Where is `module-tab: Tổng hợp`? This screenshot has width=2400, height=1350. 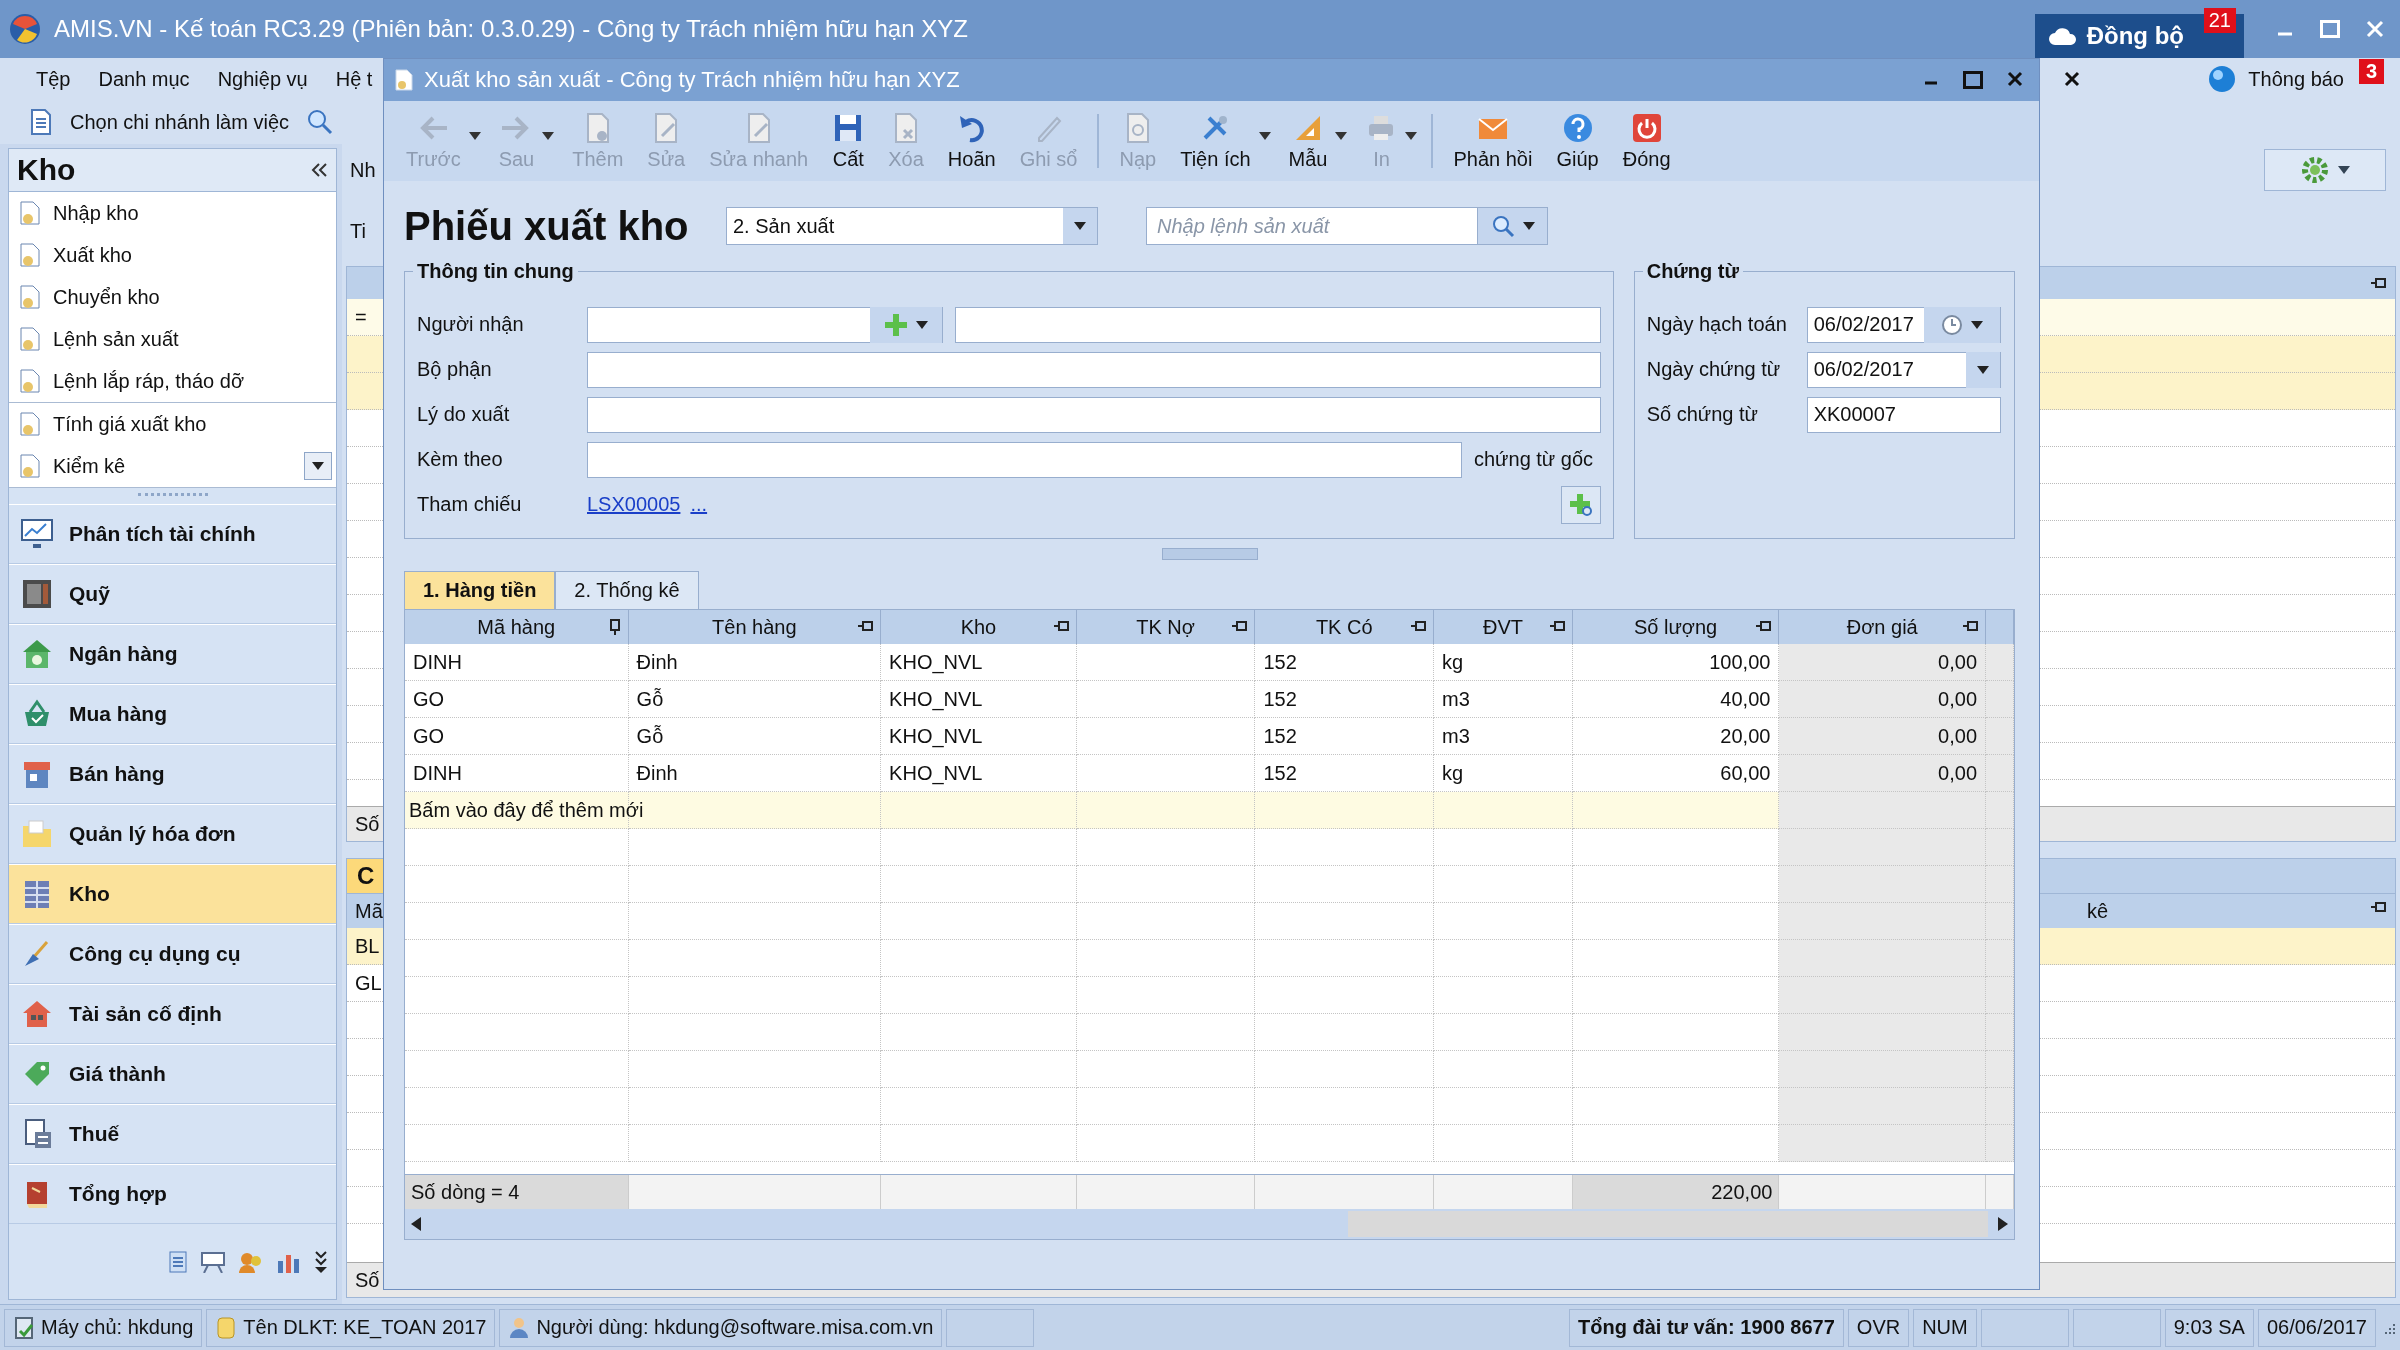
module-tab: Tổng hợp is located at coordinates (172, 1194).